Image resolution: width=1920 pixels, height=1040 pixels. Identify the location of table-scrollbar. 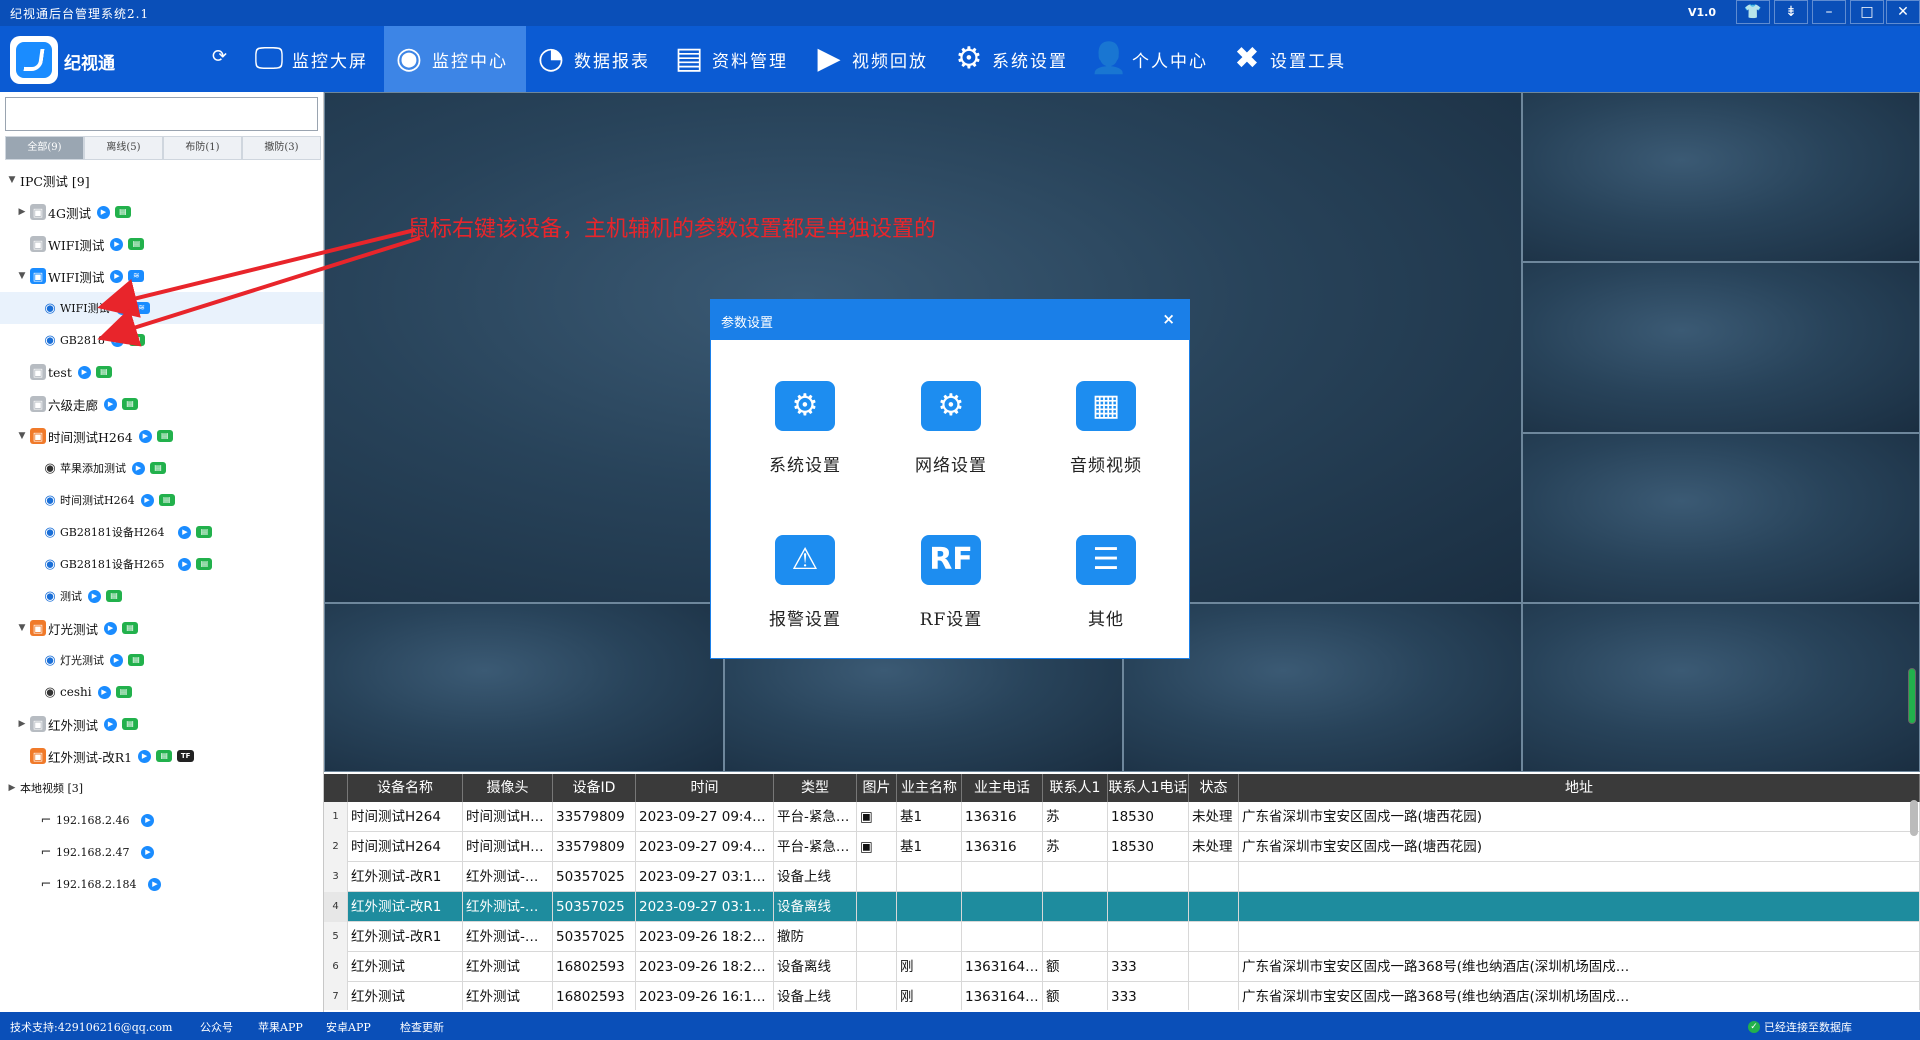
(1914, 818).